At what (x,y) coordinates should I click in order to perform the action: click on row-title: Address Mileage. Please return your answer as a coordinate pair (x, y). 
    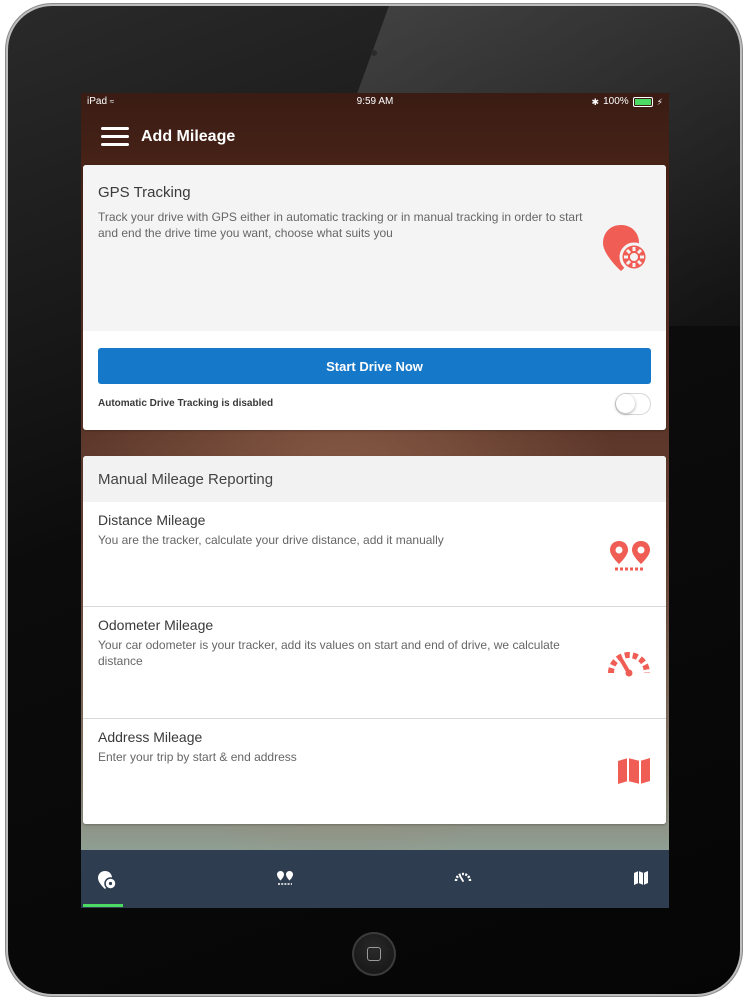
    Looking at the image, I should click on (150, 737).